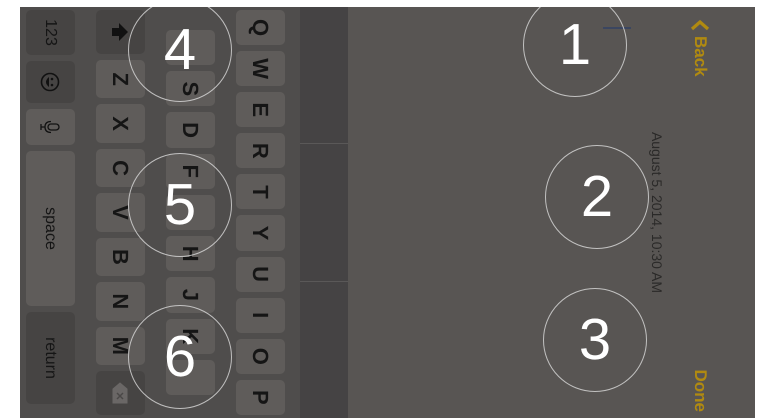 This screenshot has width=758, height=418. Describe the element at coordinates (575, 52) in the screenshot. I see `callout-number: 1` at that location.